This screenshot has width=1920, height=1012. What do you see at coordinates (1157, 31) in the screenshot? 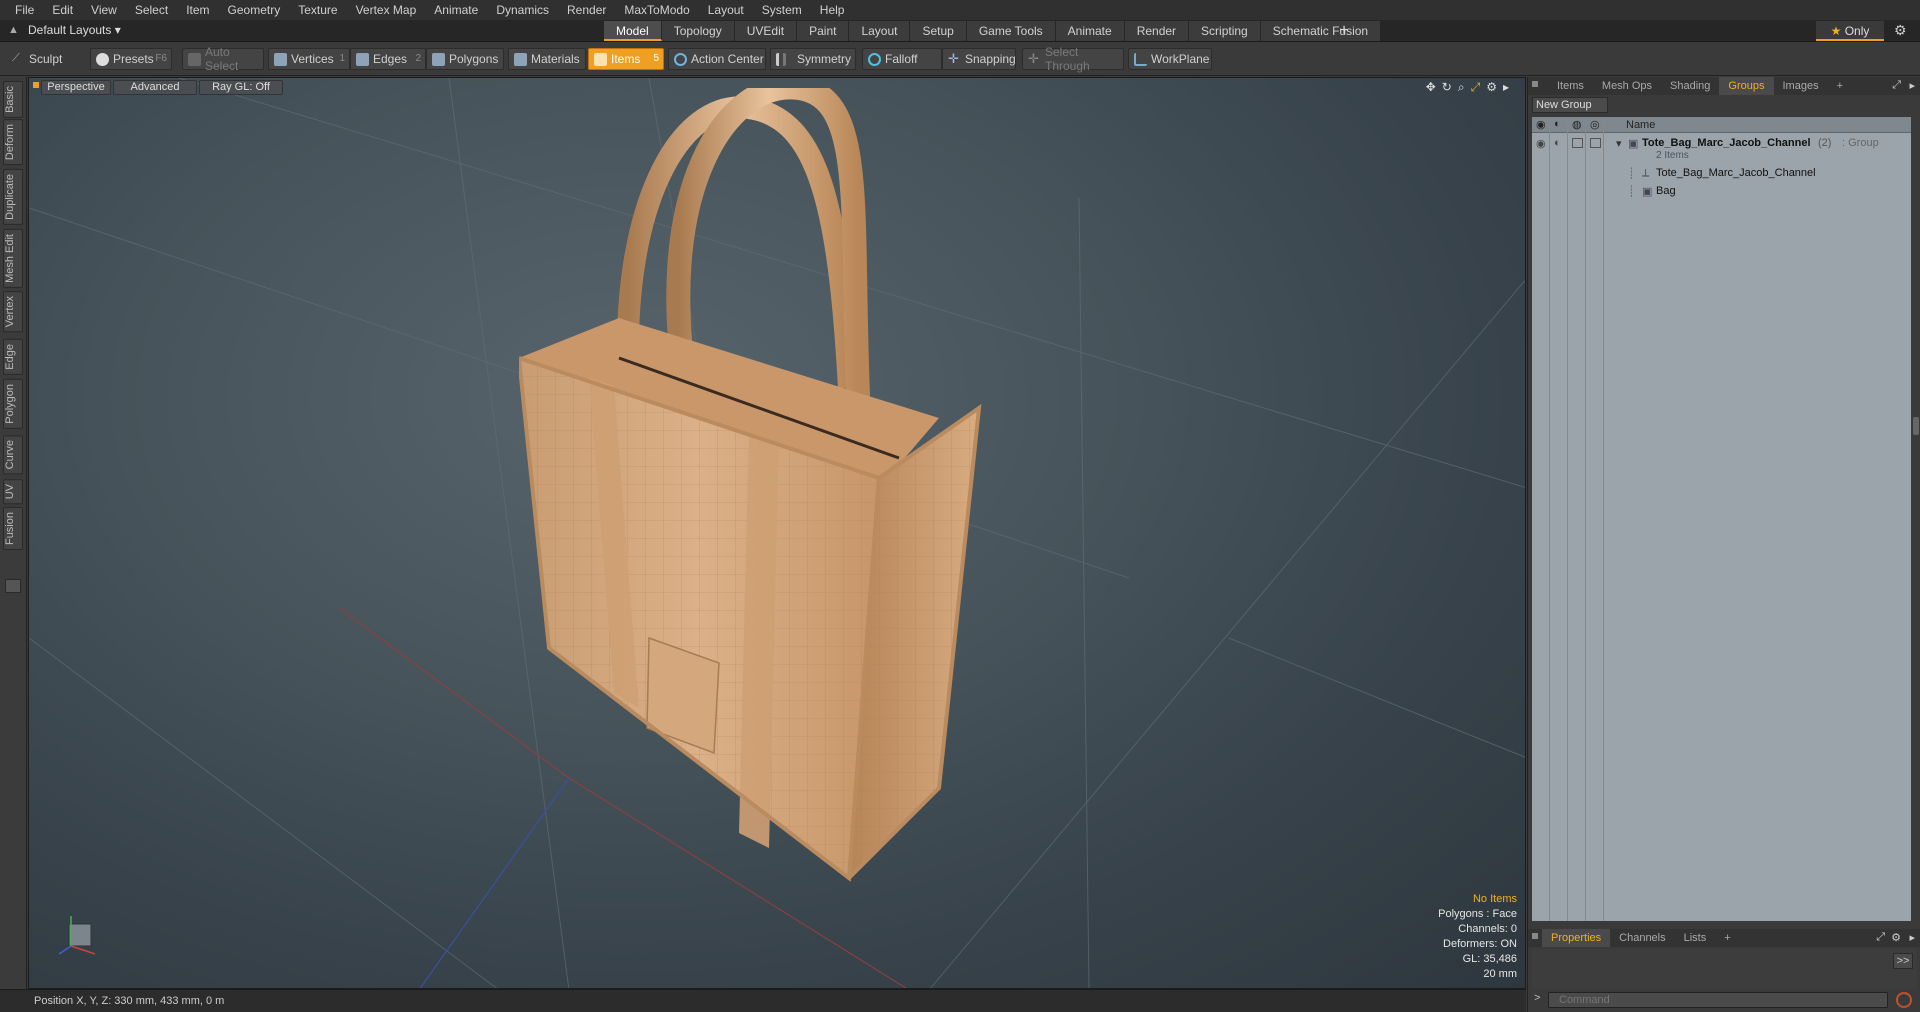
I see `tab-render: Render` at bounding box center [1157, 31].